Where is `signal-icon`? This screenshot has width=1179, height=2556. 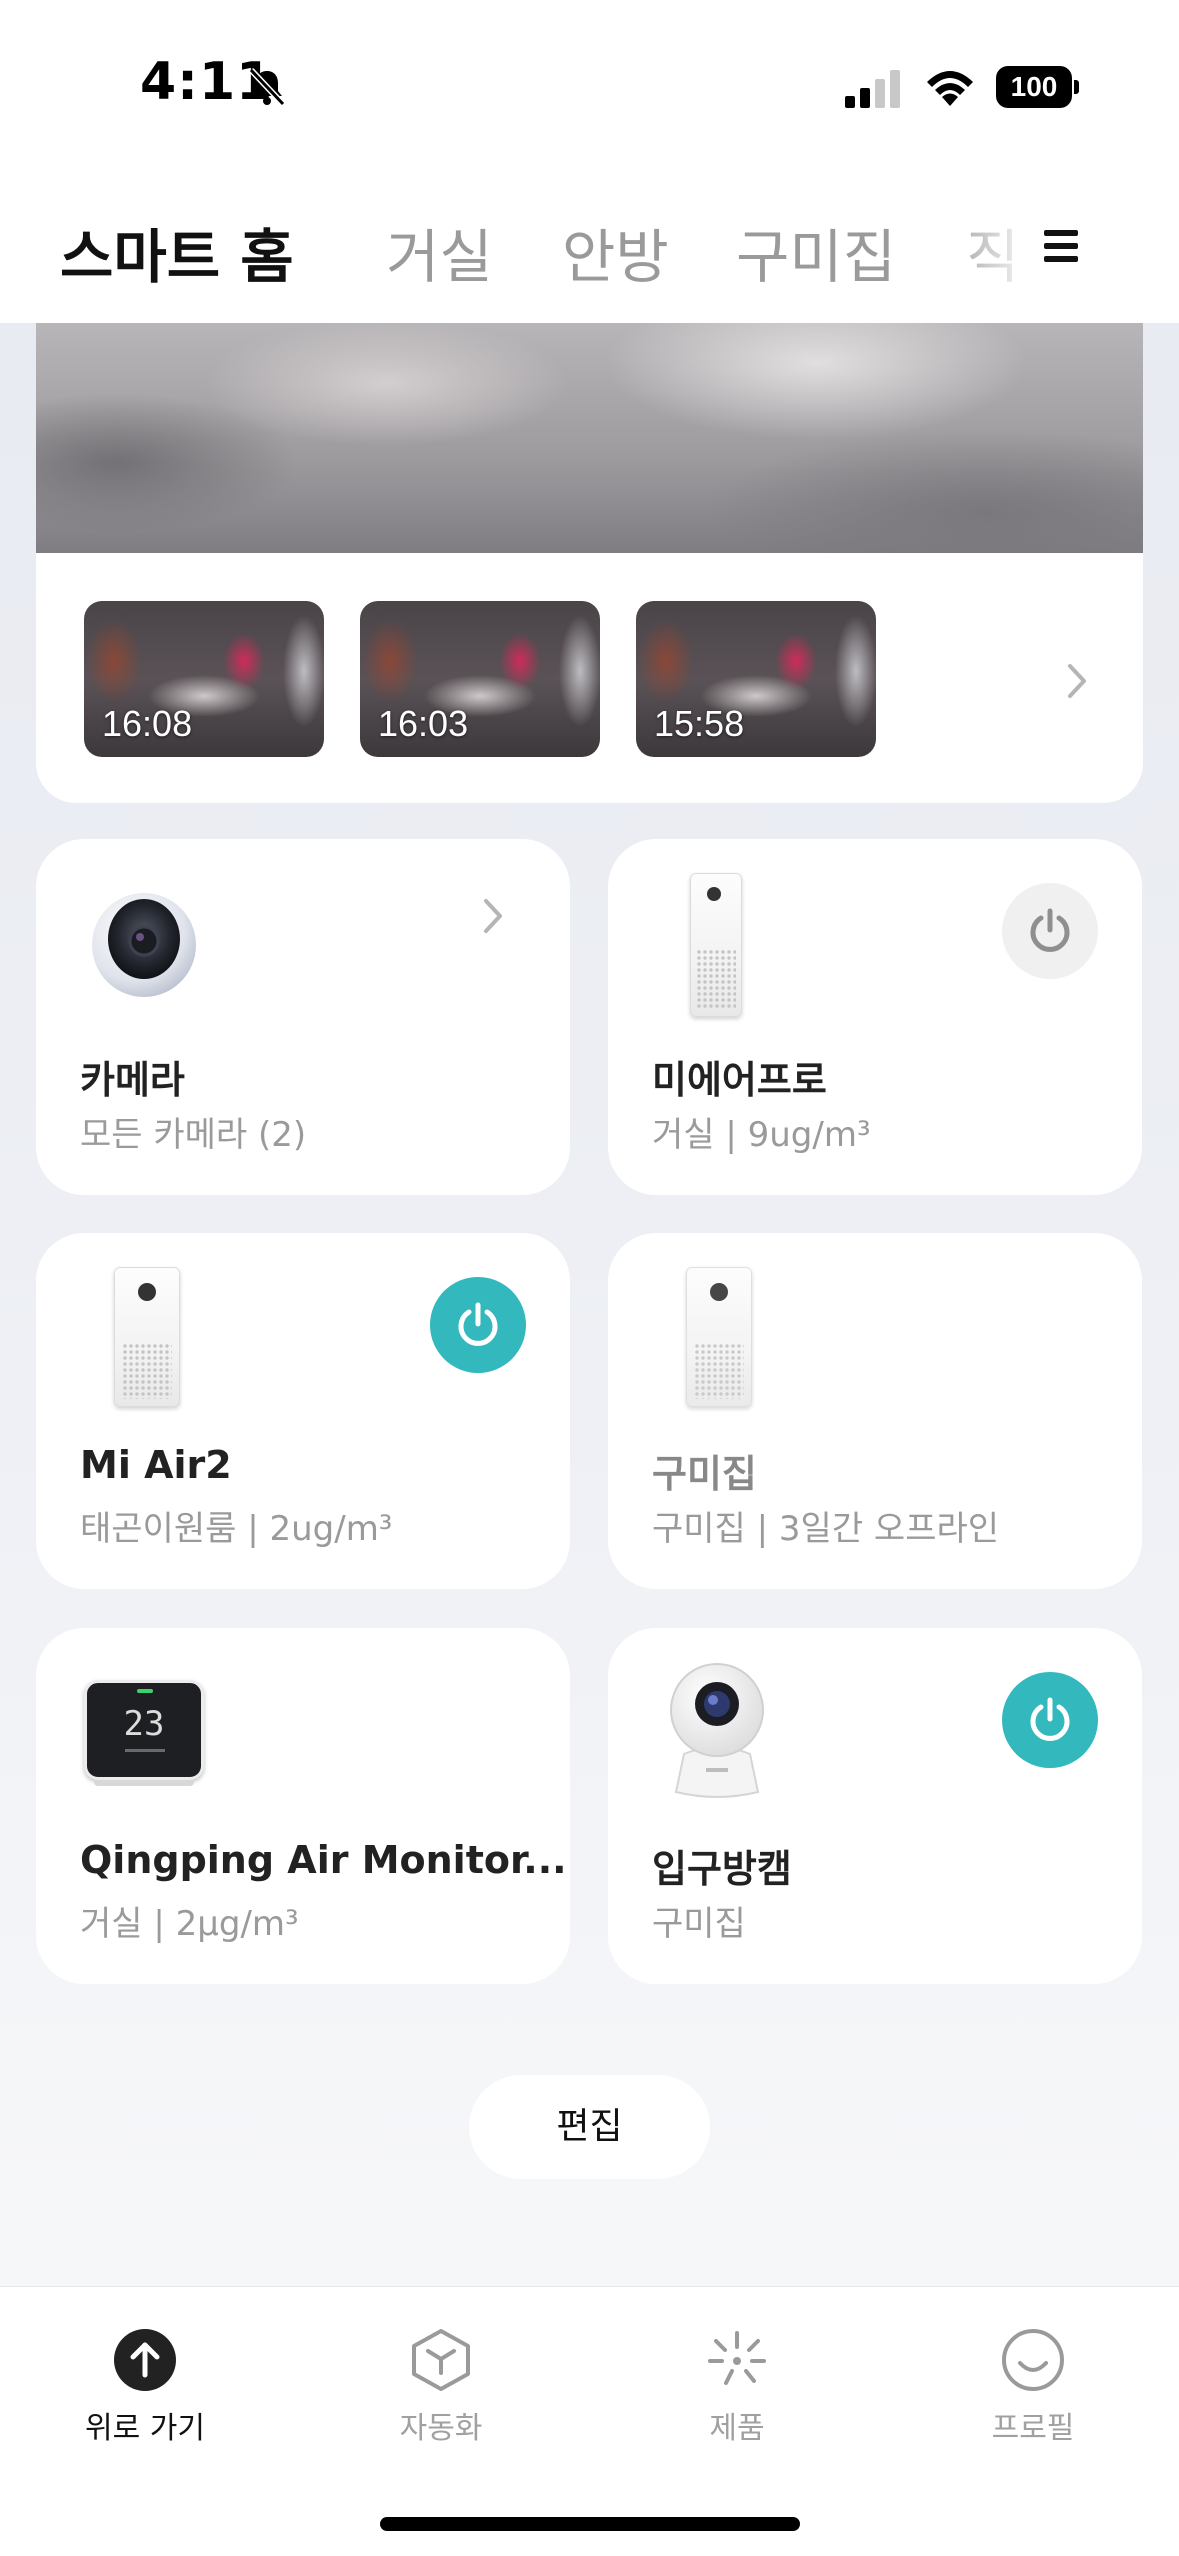 signal-icon is located at coordinates (872, 89).